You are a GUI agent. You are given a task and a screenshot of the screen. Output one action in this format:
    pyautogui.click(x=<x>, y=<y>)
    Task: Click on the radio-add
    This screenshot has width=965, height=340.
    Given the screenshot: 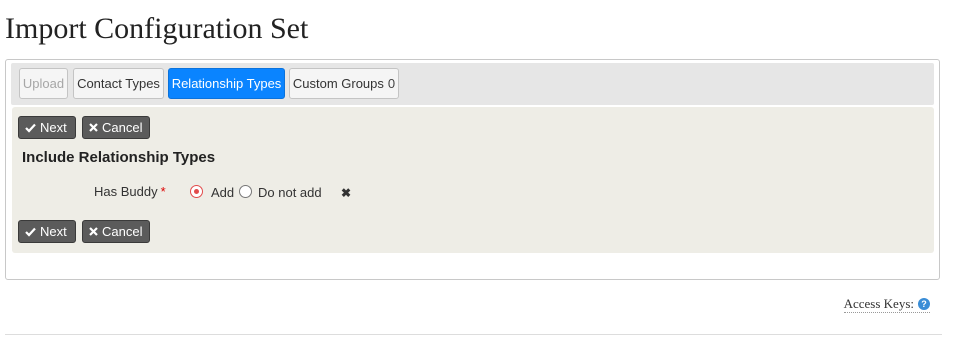 What is the action you would take?
    pyautogui.click(x=196, y=191)
    